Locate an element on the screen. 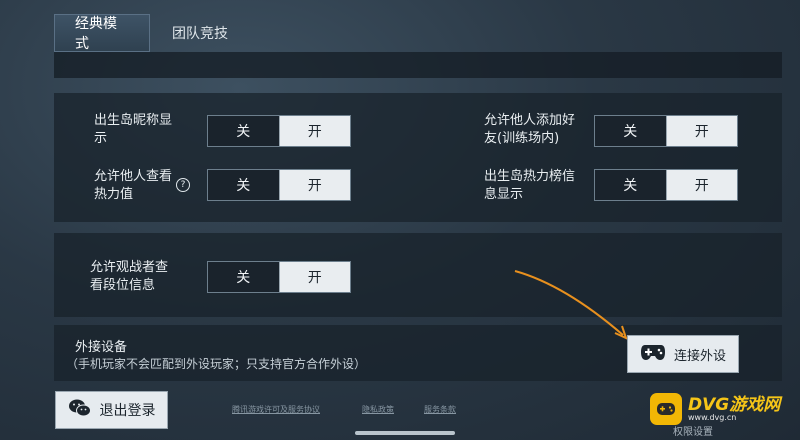  connect-device-button: 连接外设 is located at coordinates (683, 354).